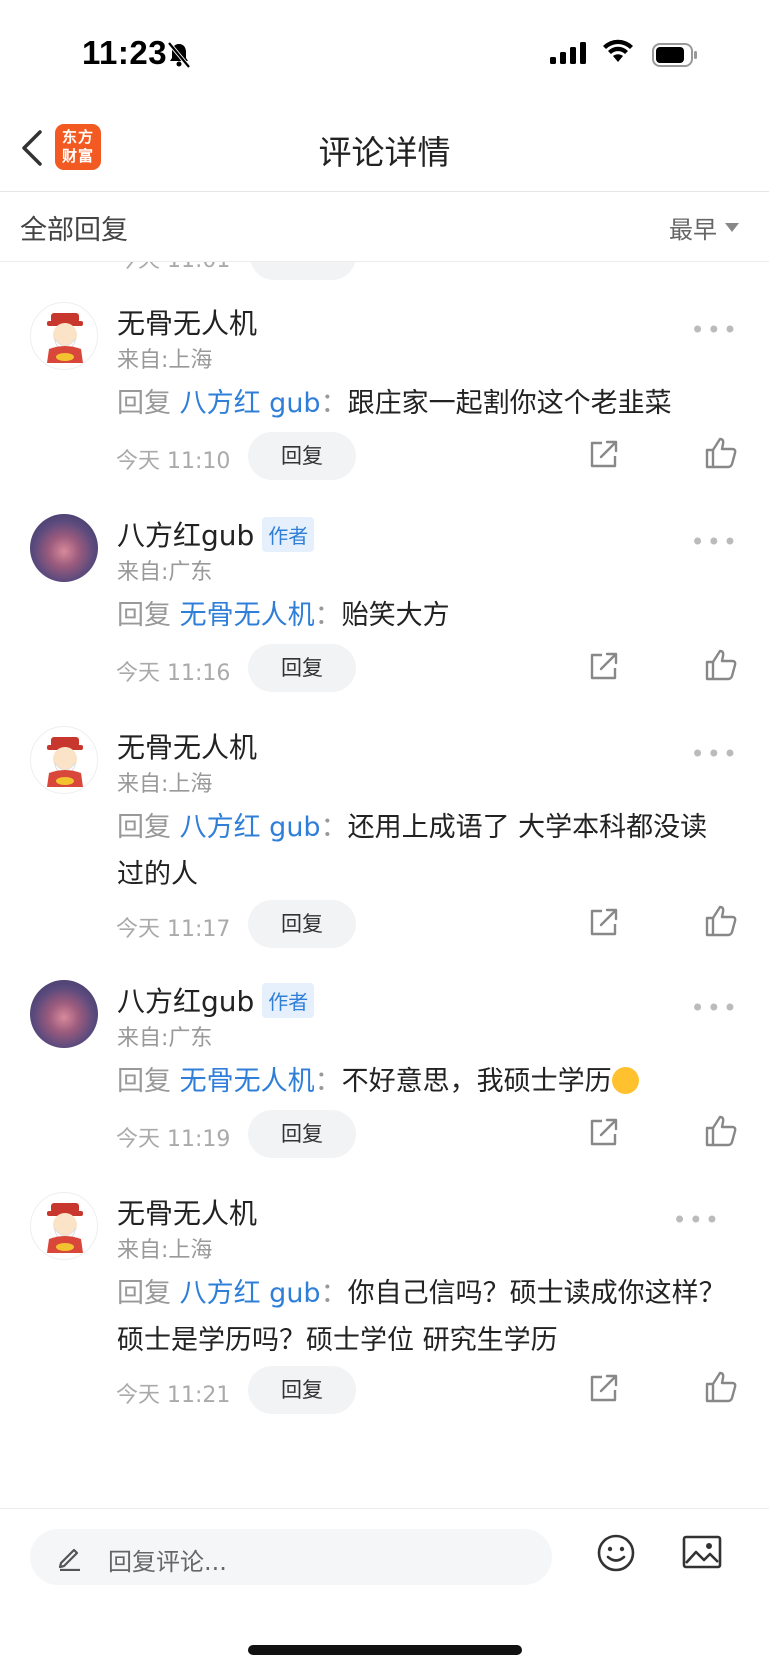  Describe the element at coordinates (625, 1080) in the screenshot. I see `flushed-face-emoji-icon` at that location.